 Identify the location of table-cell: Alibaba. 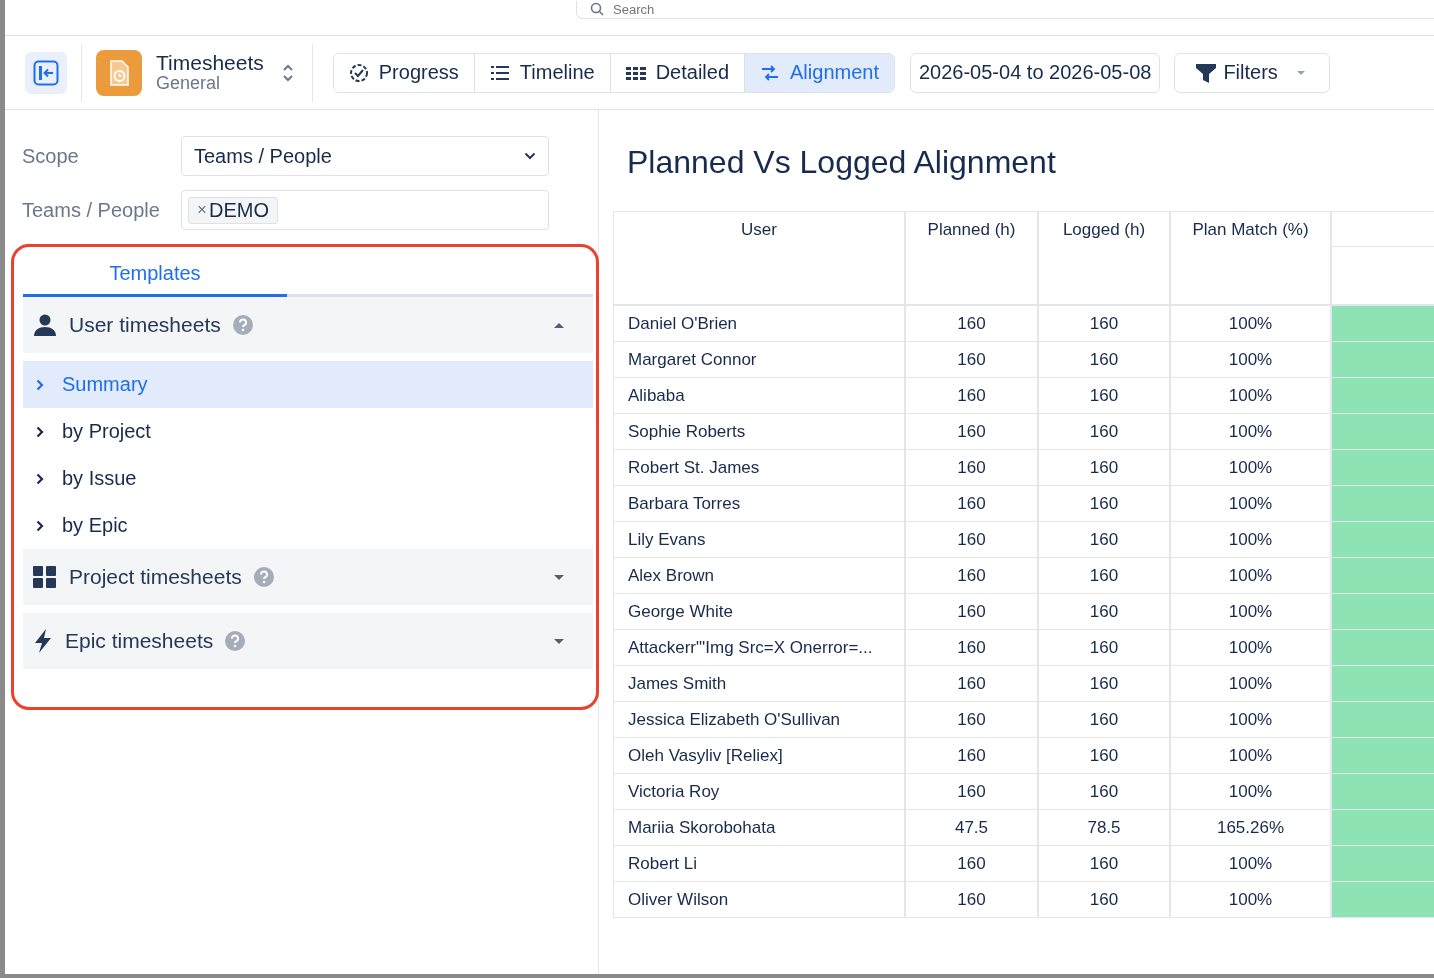
(760, 395).